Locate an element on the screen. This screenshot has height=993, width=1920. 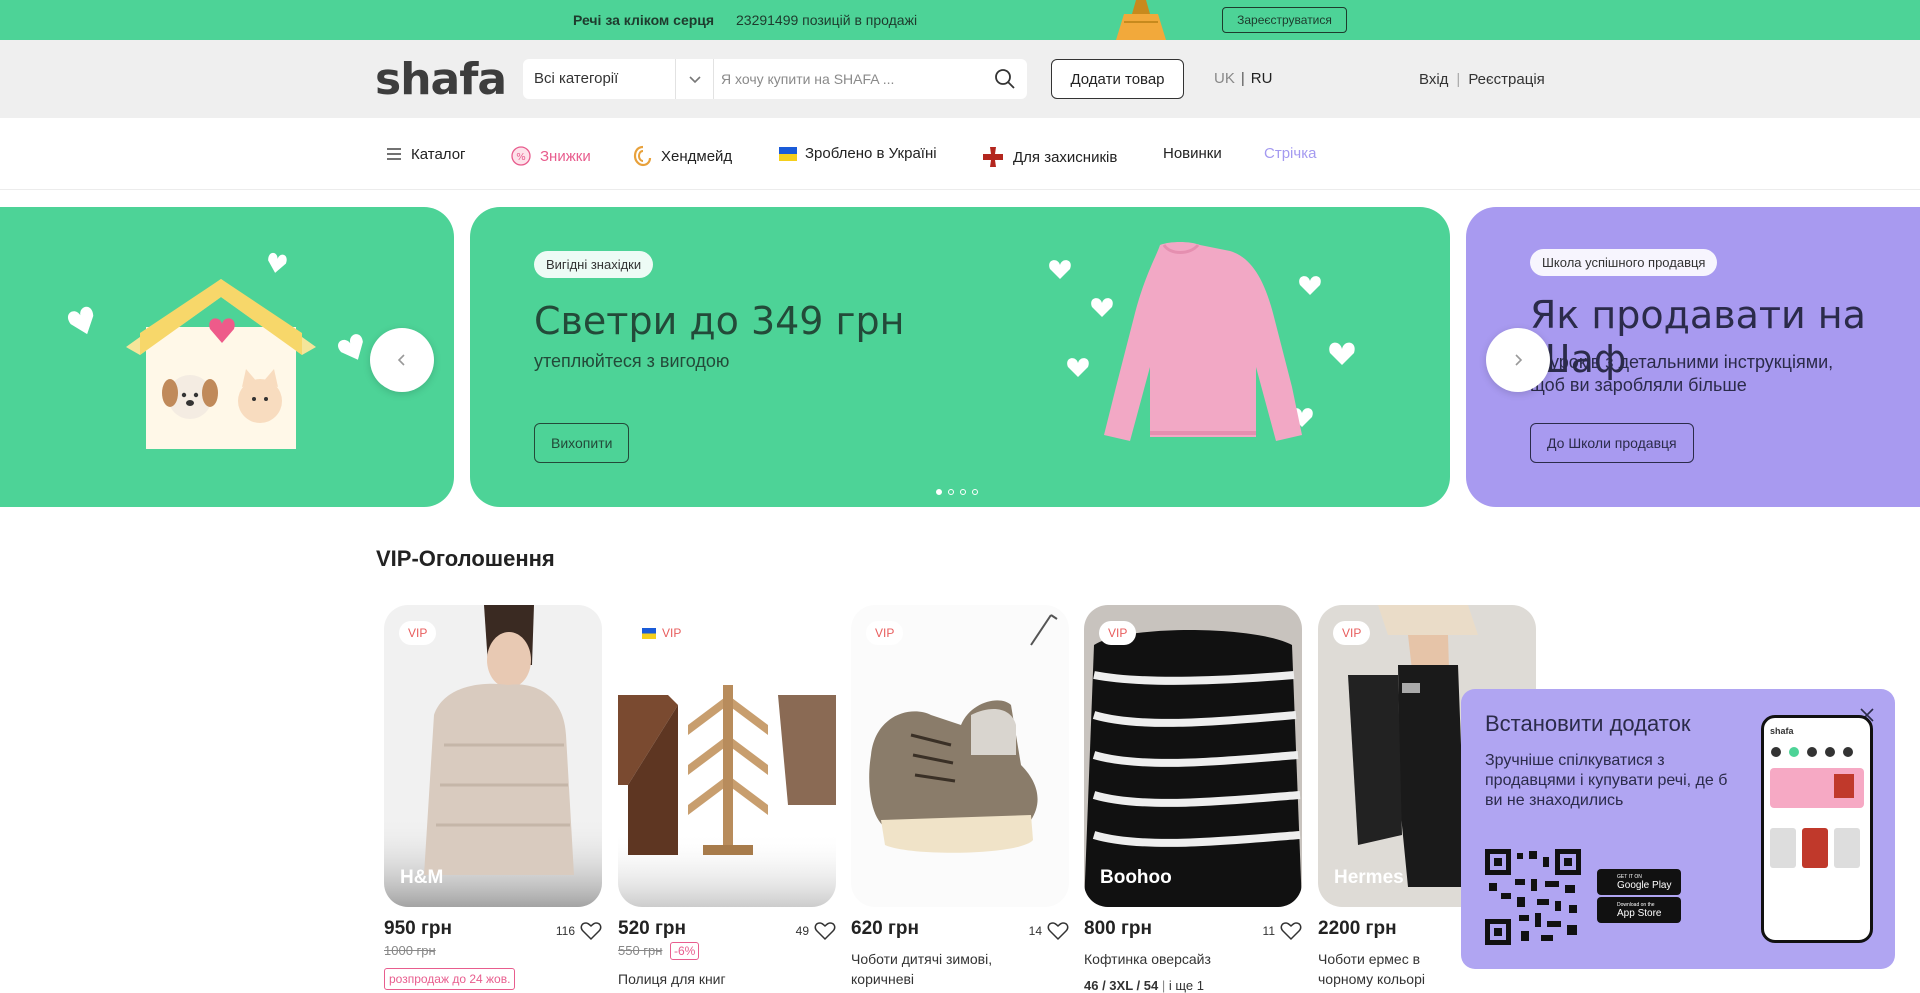
lang-ru: RU is located at coordinates (1262, 78).